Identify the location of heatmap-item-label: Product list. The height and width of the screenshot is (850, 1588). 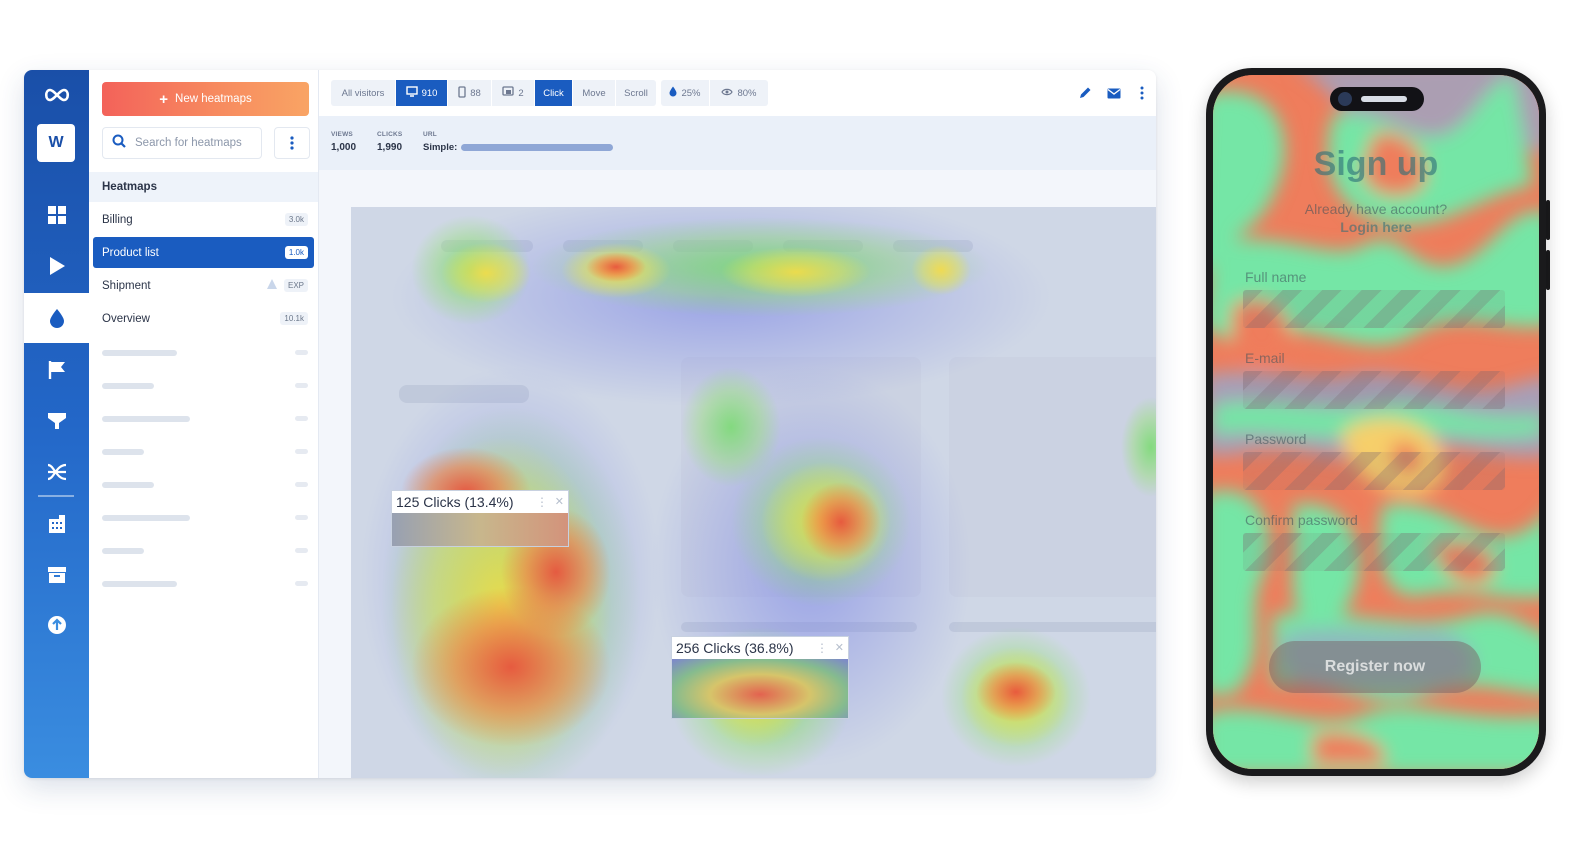
(130, 252).